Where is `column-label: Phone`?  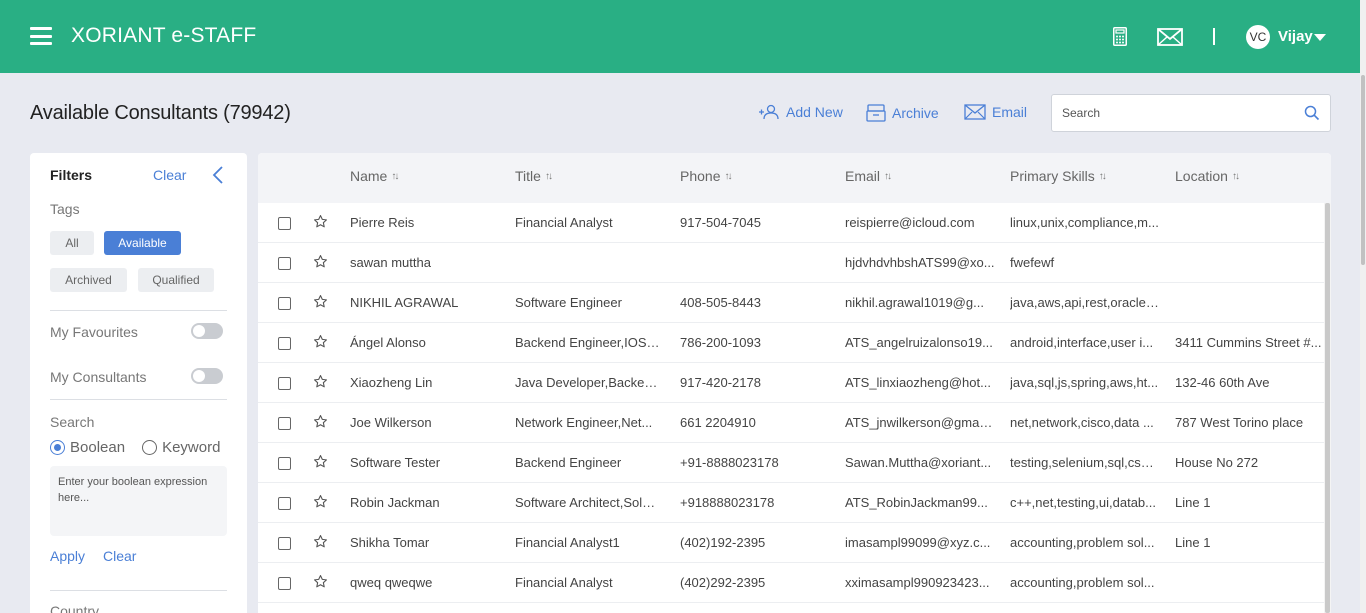
column-label: Phone is located at coordinates (700, 176).